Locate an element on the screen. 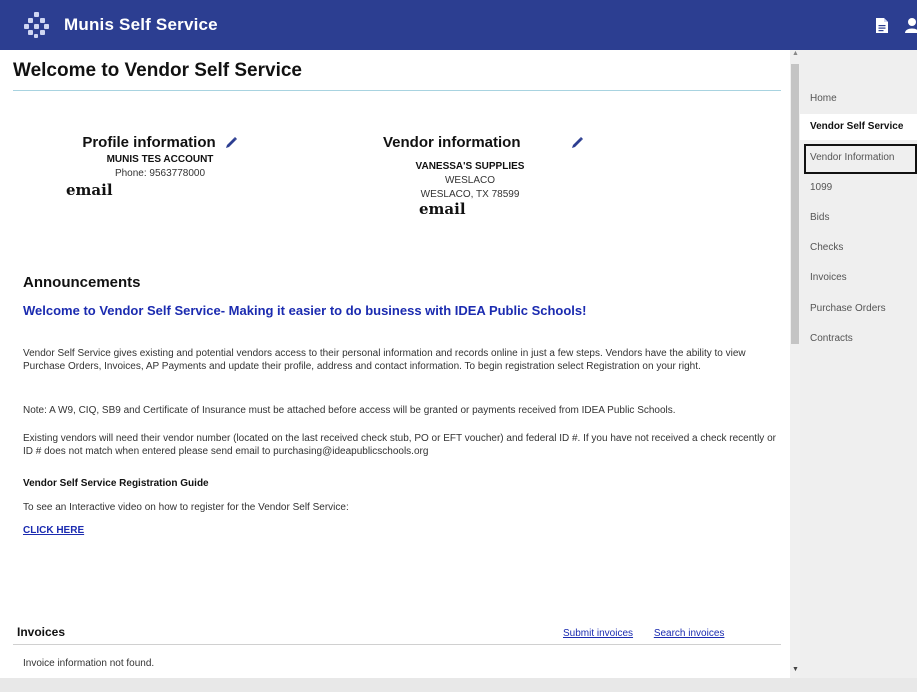 This screenshot has width=917, height=692. profile-account-name: MUNIS TES ACCOUNT is located at coordinates (160, 159).